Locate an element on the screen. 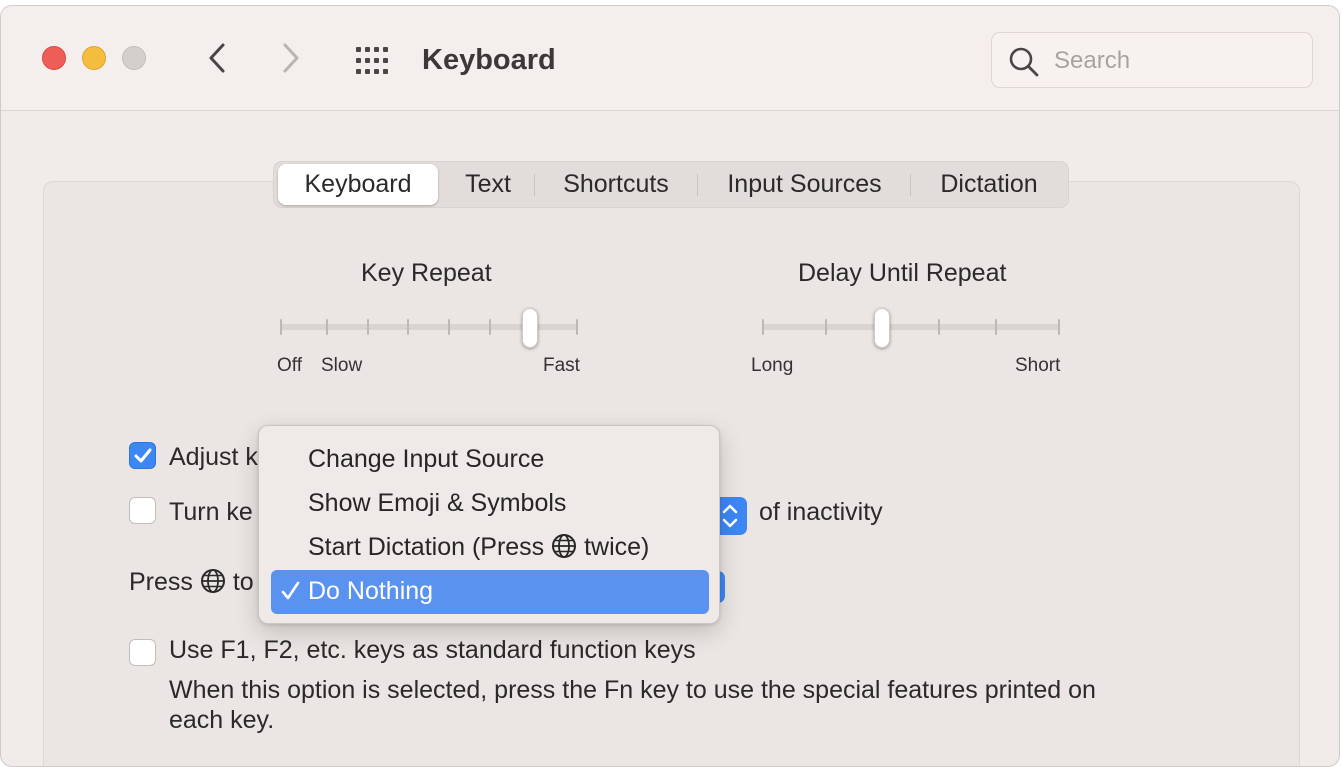  menu-item-label: Start Dictation (Press twice) is located at coordinates (478, 547).